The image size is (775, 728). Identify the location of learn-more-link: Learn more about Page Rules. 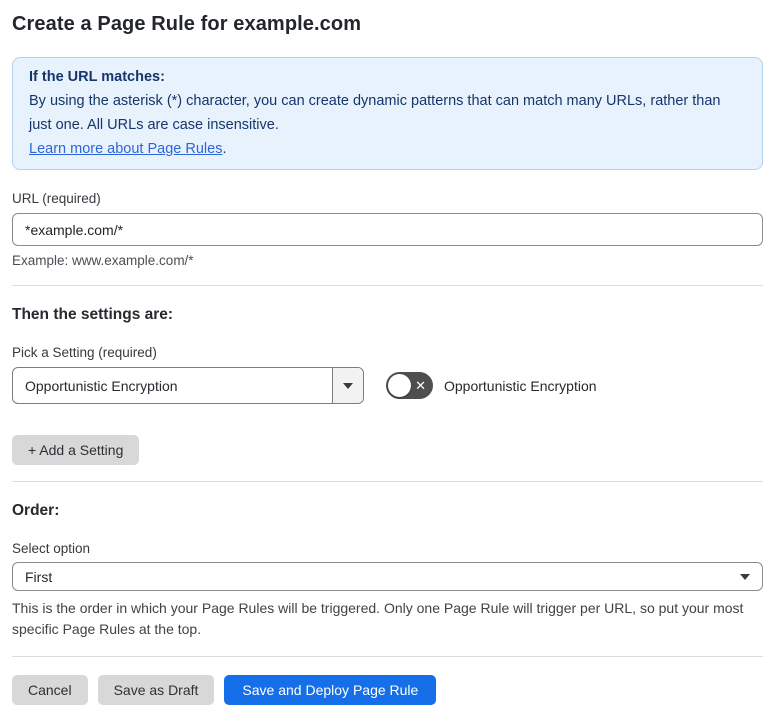
(125, 149).